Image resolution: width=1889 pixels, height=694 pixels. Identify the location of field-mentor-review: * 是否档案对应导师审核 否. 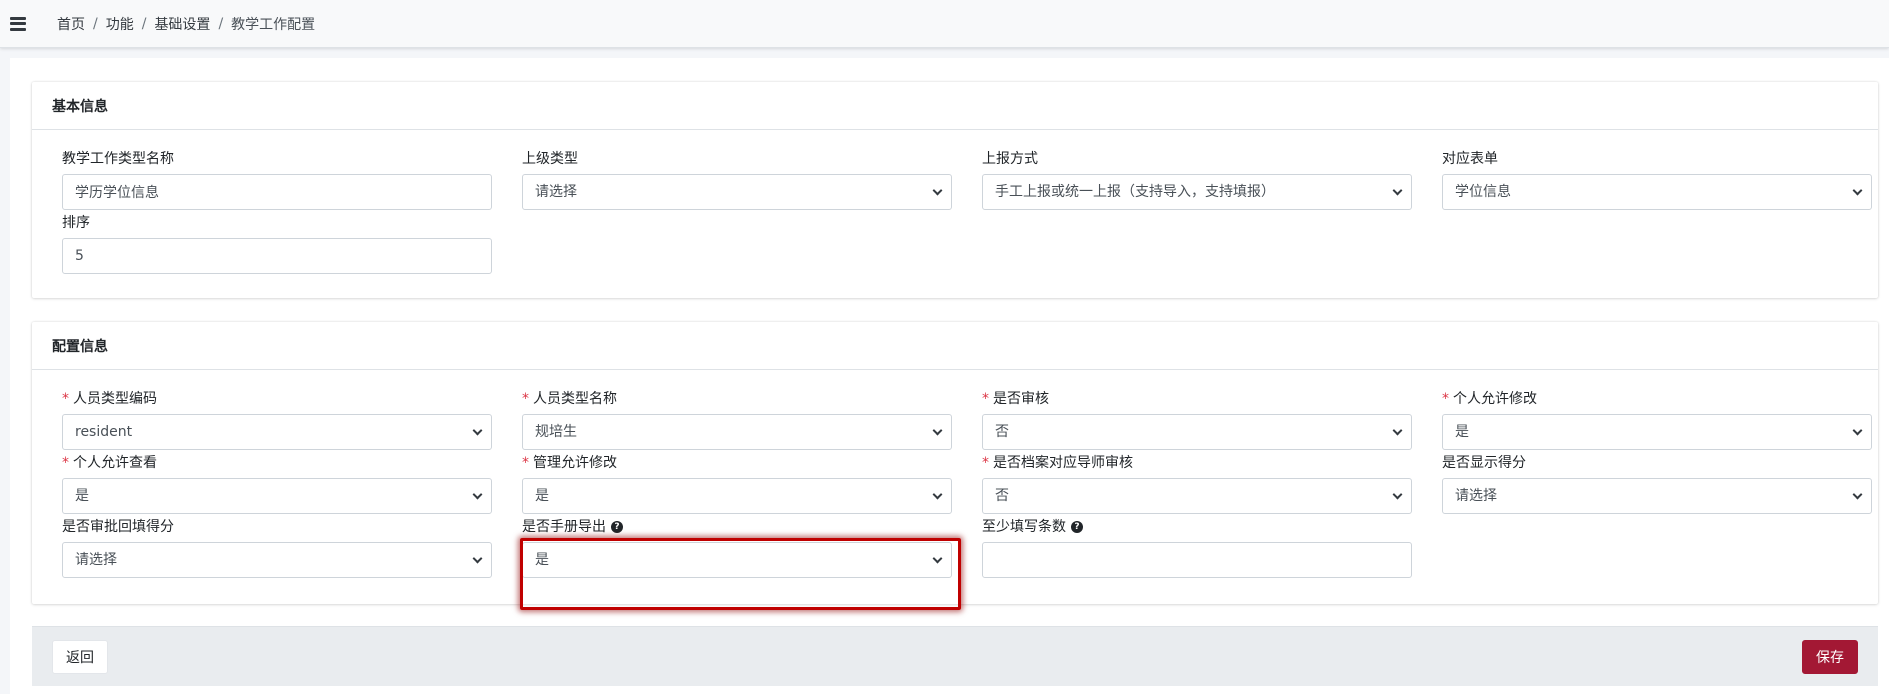
(1197, 483).